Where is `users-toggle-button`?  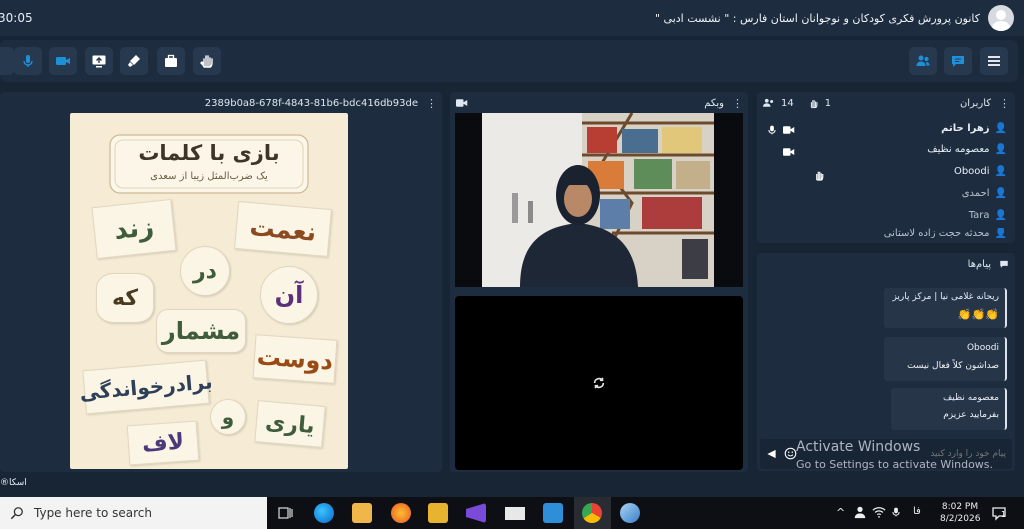
users-toggle-button is located at coordinates (923, 61).